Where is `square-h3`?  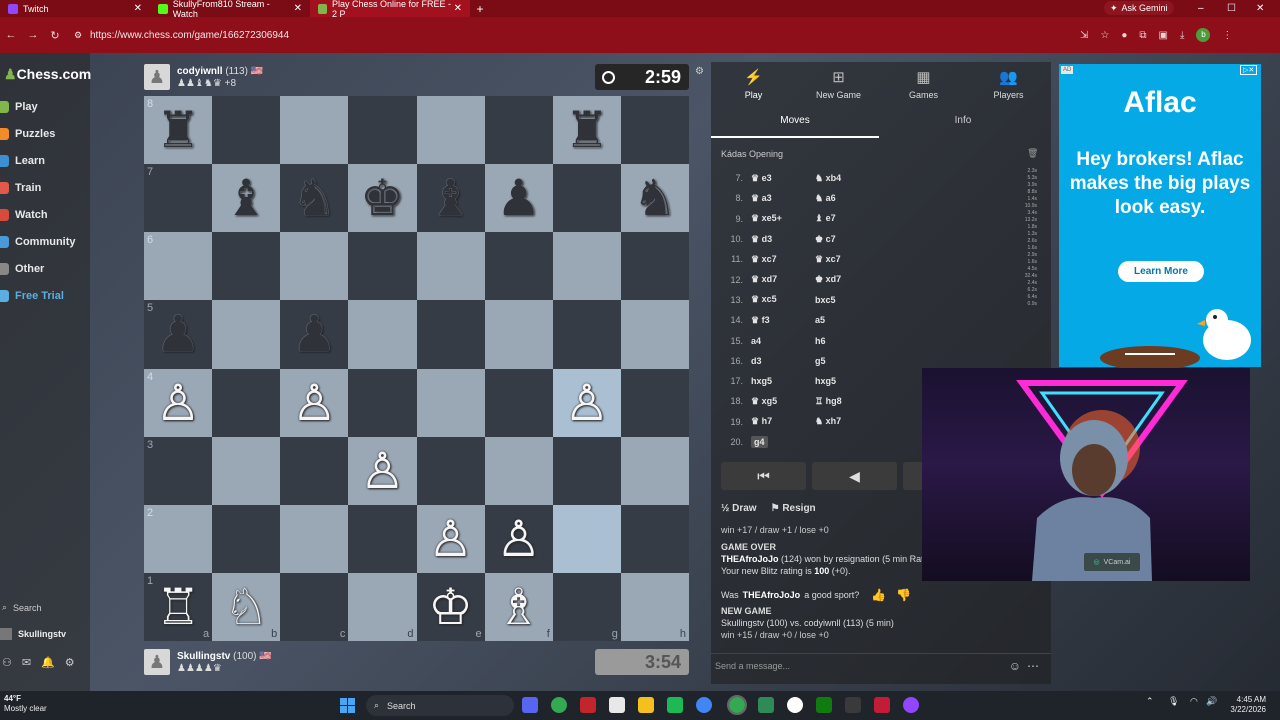 square-h3 is located at coordinates (654, 470).